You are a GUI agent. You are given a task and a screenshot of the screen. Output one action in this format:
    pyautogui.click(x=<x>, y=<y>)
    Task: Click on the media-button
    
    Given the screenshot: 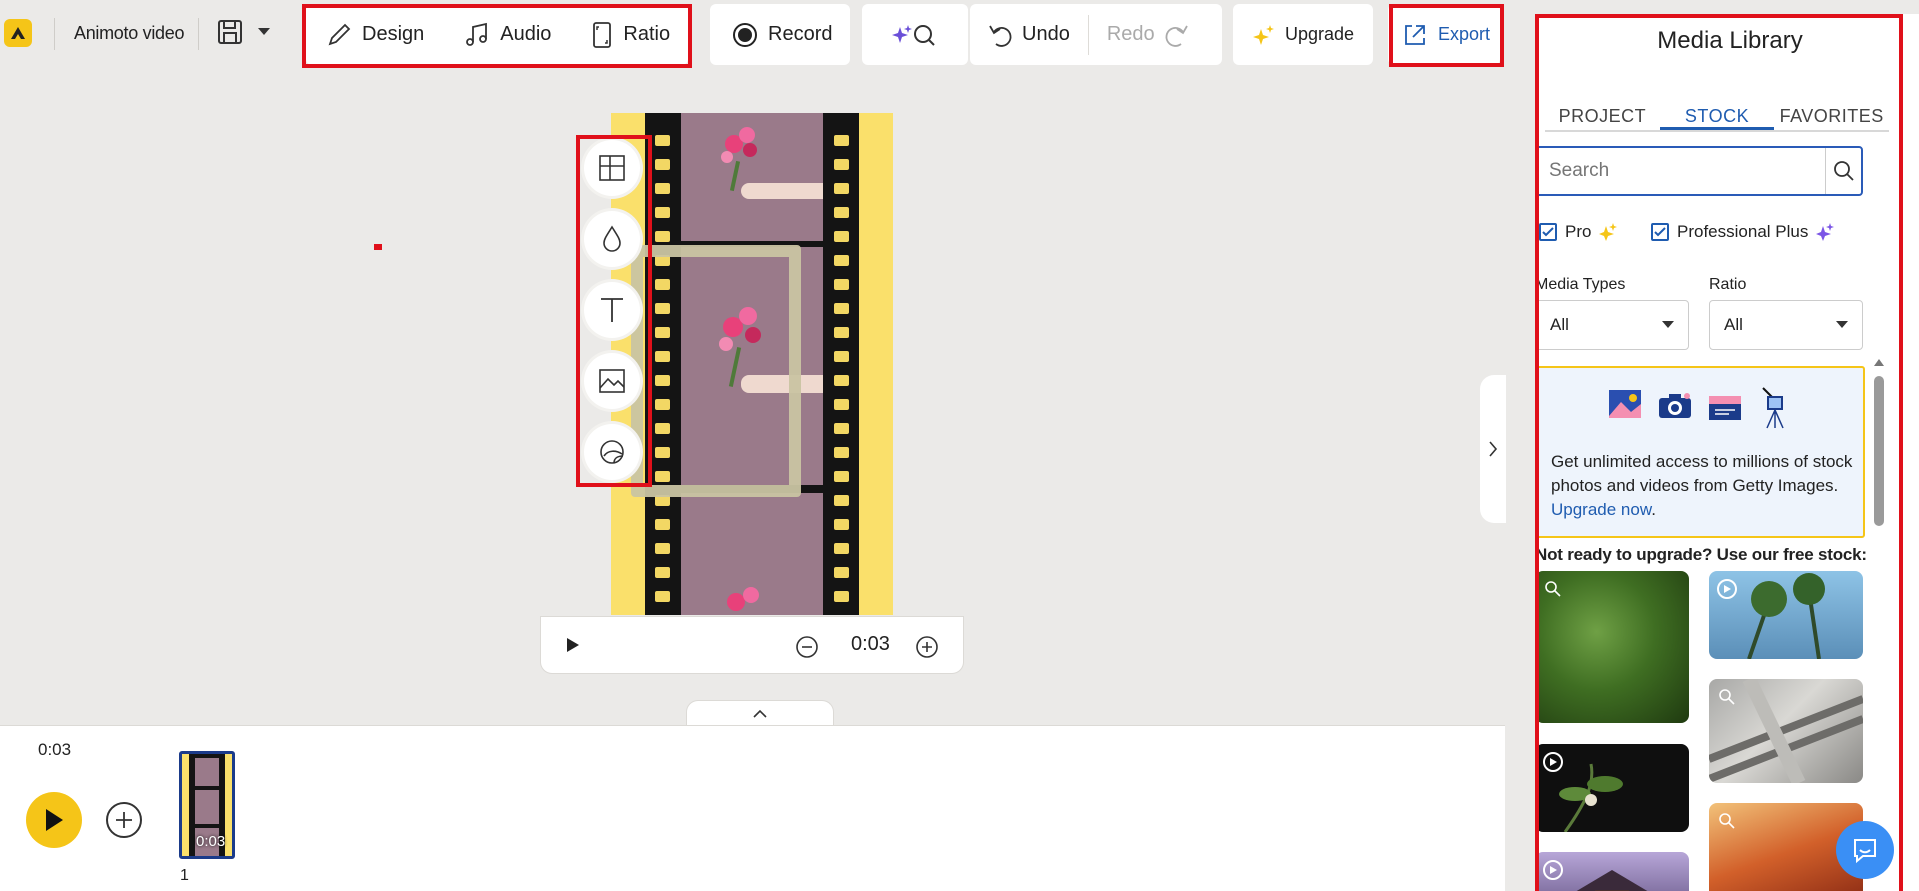 What is the action you would take?
    pyautogui.click(x=612, y=381)
    